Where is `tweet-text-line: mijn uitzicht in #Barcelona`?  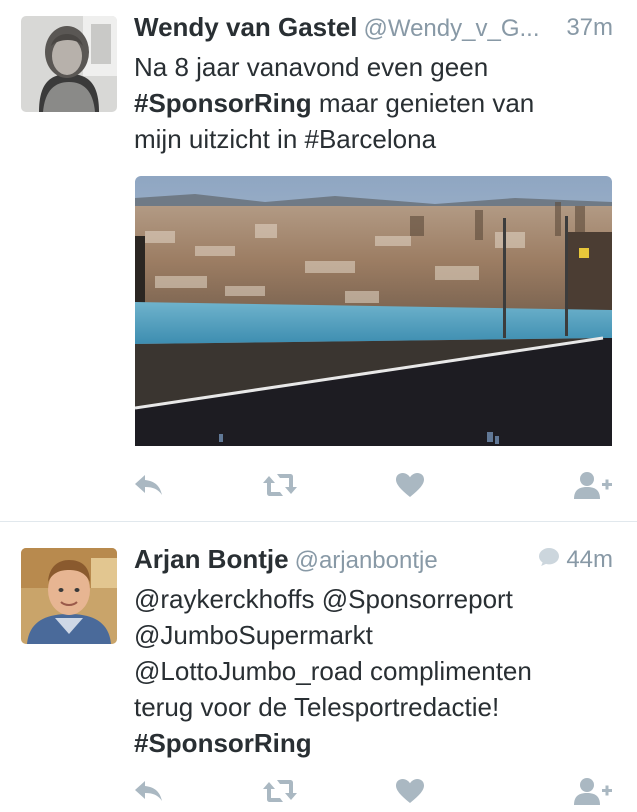 tweet-text-line: mijn uitzicht in #Barcelona is located at coordinates (375, 139).